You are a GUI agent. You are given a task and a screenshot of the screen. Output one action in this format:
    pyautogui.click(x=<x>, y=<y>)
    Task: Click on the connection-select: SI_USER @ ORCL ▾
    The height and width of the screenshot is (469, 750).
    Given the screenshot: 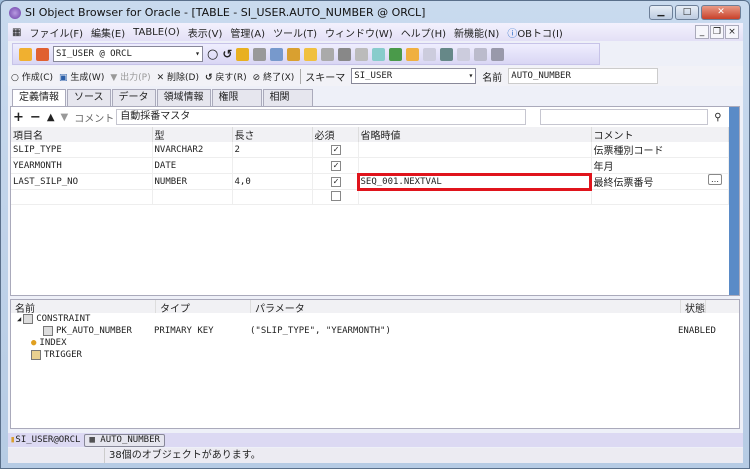 What is the action you would take?
    pyautogui.click(x=128, y=54)
    